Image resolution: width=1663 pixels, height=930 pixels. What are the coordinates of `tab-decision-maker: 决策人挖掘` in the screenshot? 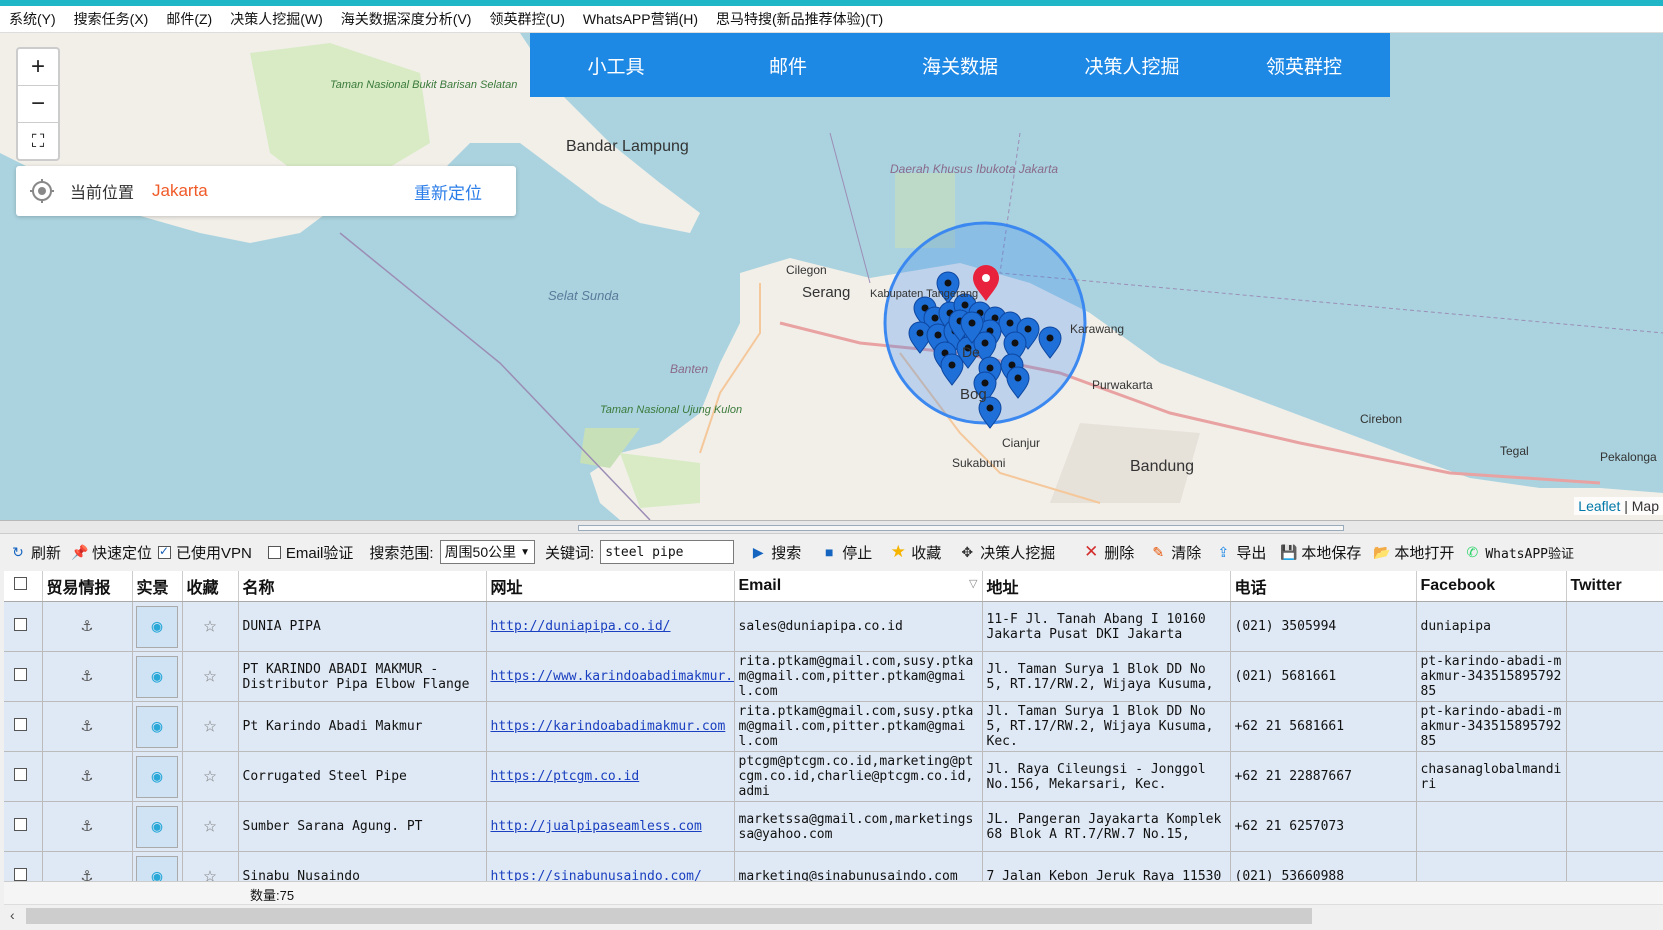 It's located at (1132, 65).